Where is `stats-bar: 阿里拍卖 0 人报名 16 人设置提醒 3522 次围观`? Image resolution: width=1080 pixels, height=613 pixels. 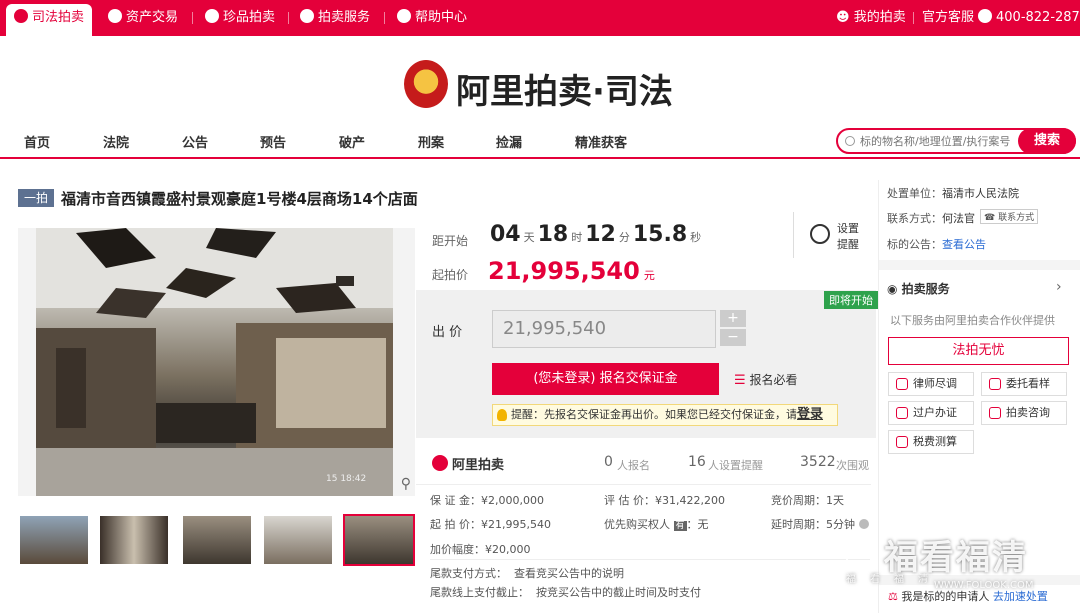 stats-bar: 阿里拍卖 0 人报名 16 人设置提醒 3522 次围观 is located at coordinates (646, 466).